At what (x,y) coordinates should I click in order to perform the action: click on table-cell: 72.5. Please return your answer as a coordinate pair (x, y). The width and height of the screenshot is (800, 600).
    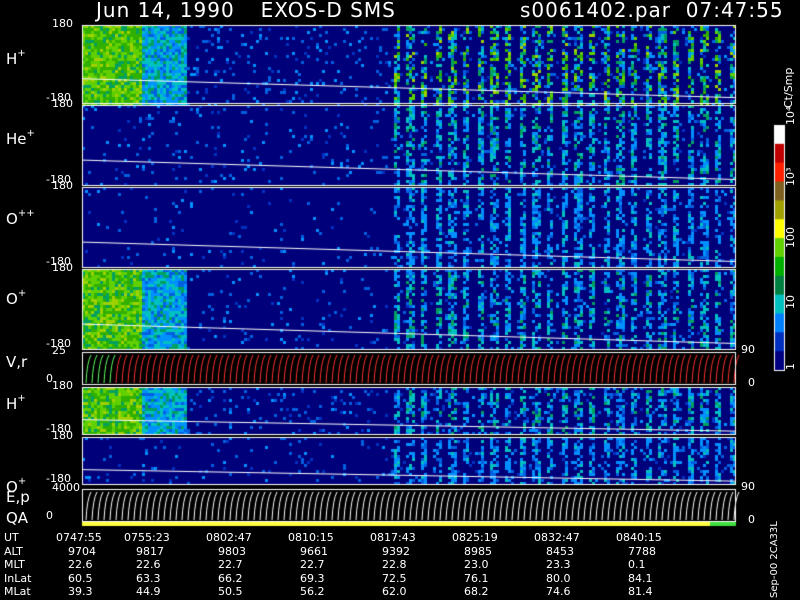
    Looking at the image, I should click on (394, 578).